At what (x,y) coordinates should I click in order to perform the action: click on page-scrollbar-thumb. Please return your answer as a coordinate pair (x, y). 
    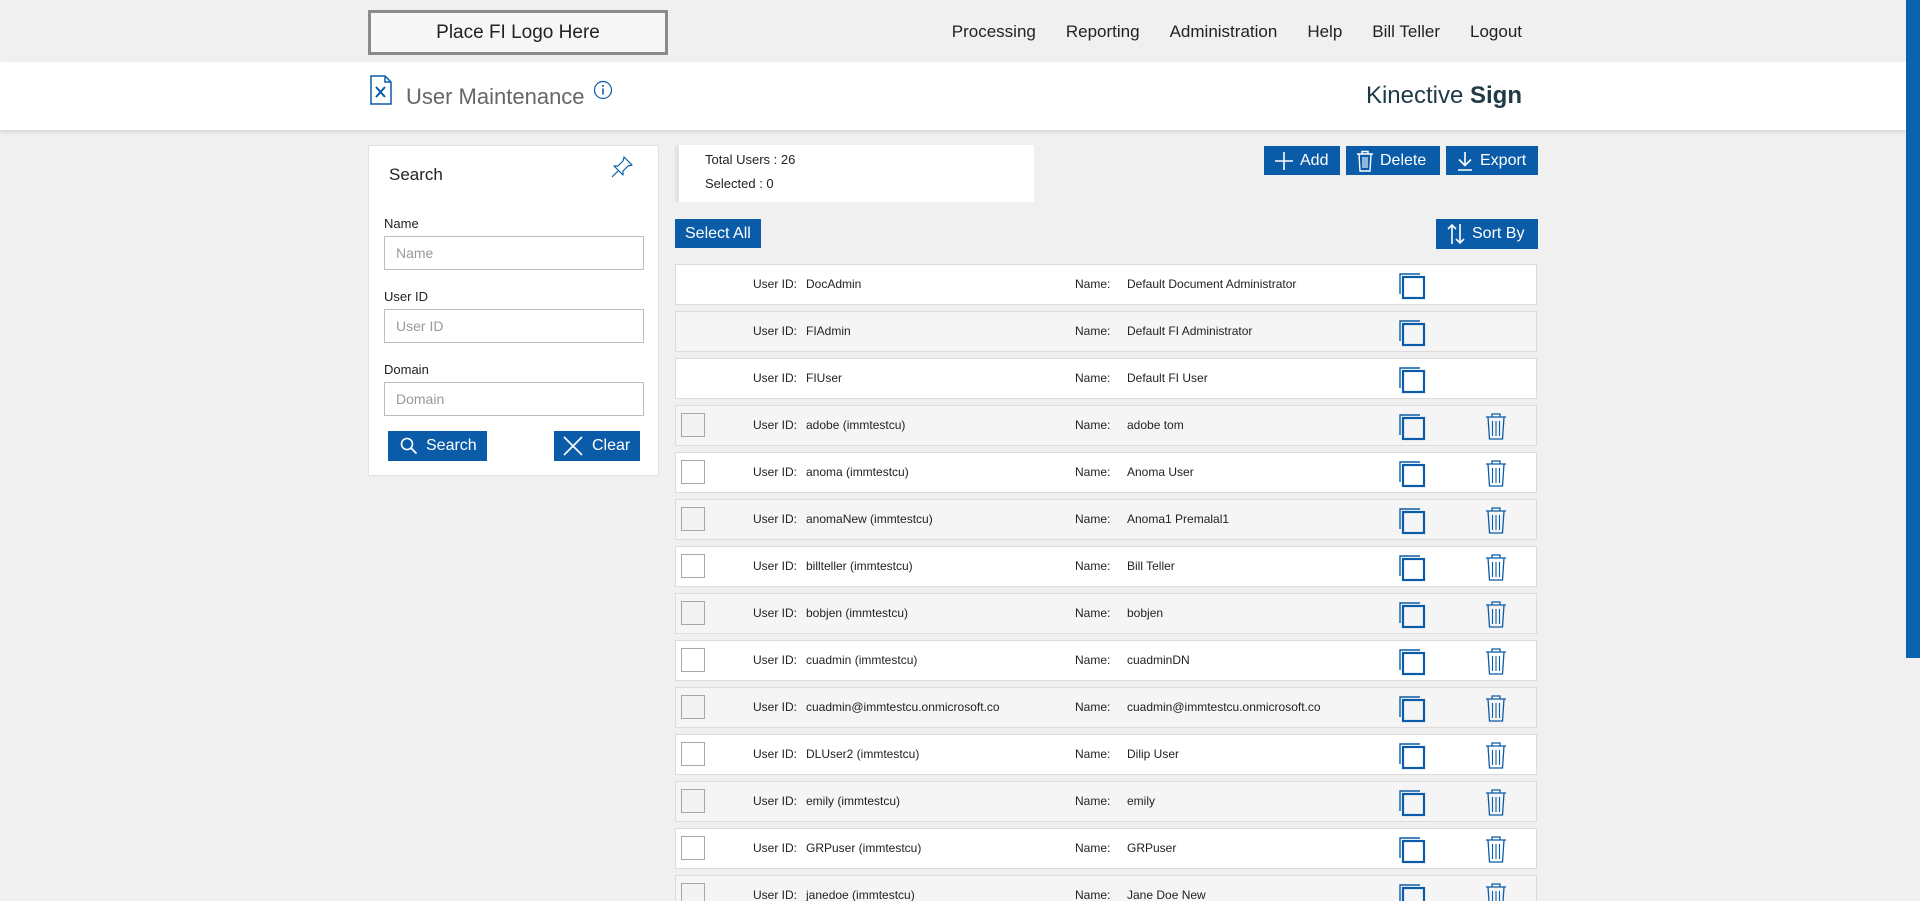
    Looking at the image, I should click on (1913, 329).